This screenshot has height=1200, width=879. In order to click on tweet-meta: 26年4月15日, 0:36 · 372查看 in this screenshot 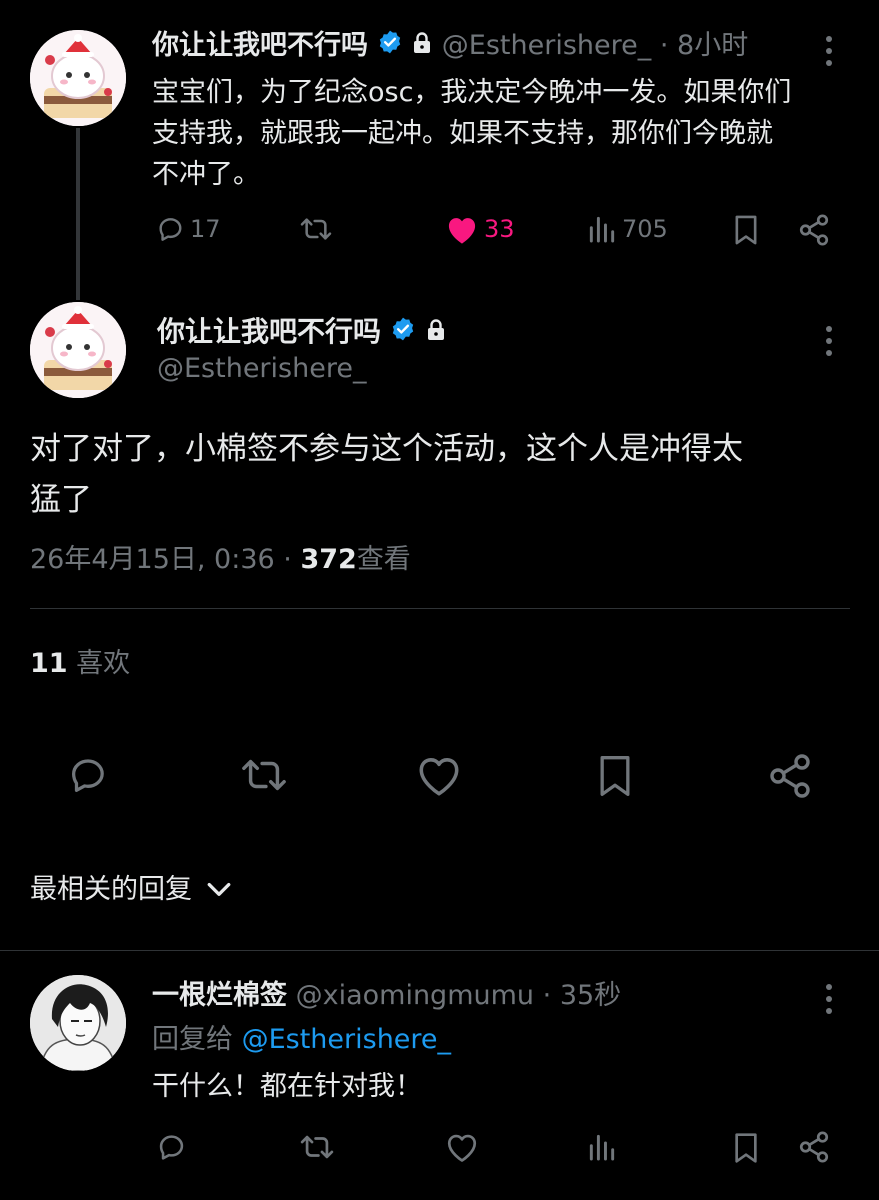, I will do `click(220, 560)`.